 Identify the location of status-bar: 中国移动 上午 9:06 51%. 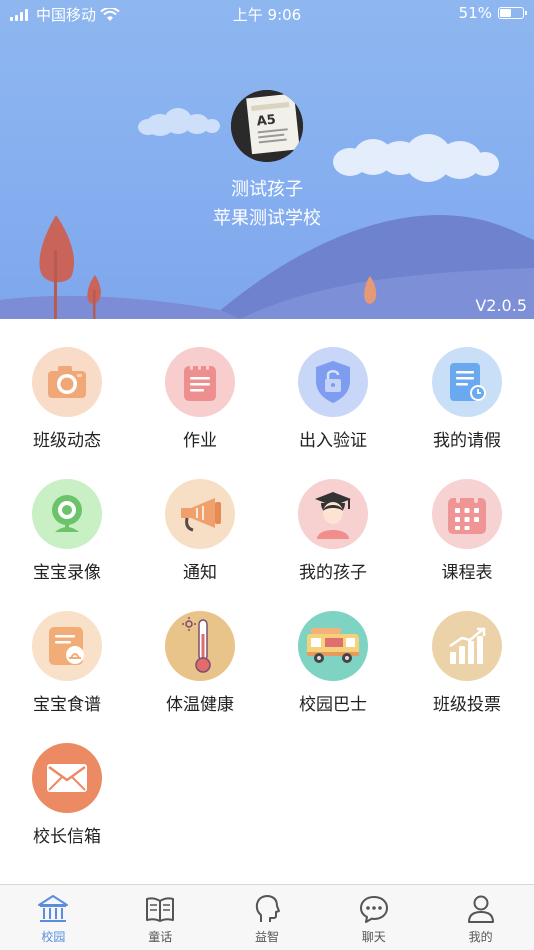
(267, 14).